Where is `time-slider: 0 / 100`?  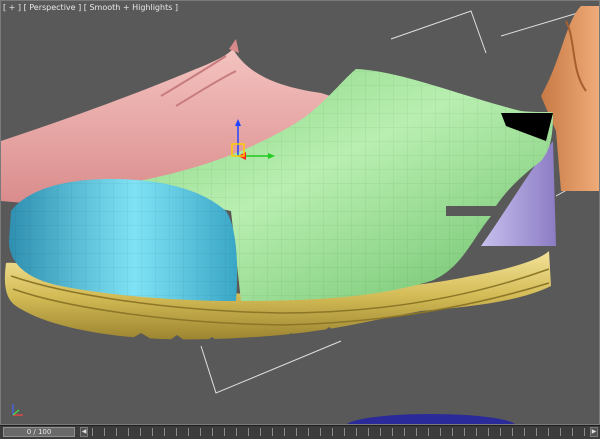
time-slider: 0 / 100 is located at coordinates (39, 432).